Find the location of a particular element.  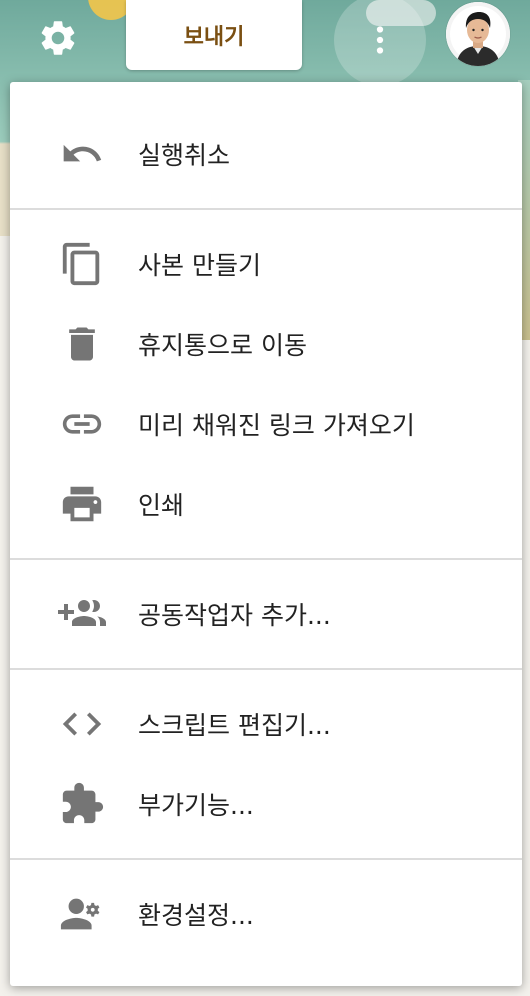

menu-item-label: 사본 만들기 is located at coordinates (199, 265).